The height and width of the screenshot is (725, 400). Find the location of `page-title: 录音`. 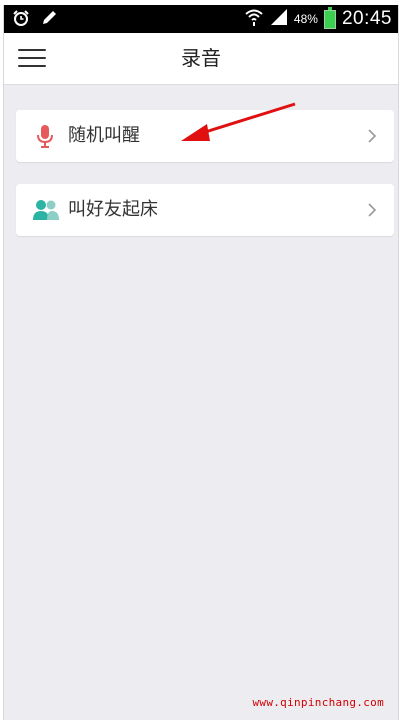

page-title: 录音 is located at coordinates (201, 58).